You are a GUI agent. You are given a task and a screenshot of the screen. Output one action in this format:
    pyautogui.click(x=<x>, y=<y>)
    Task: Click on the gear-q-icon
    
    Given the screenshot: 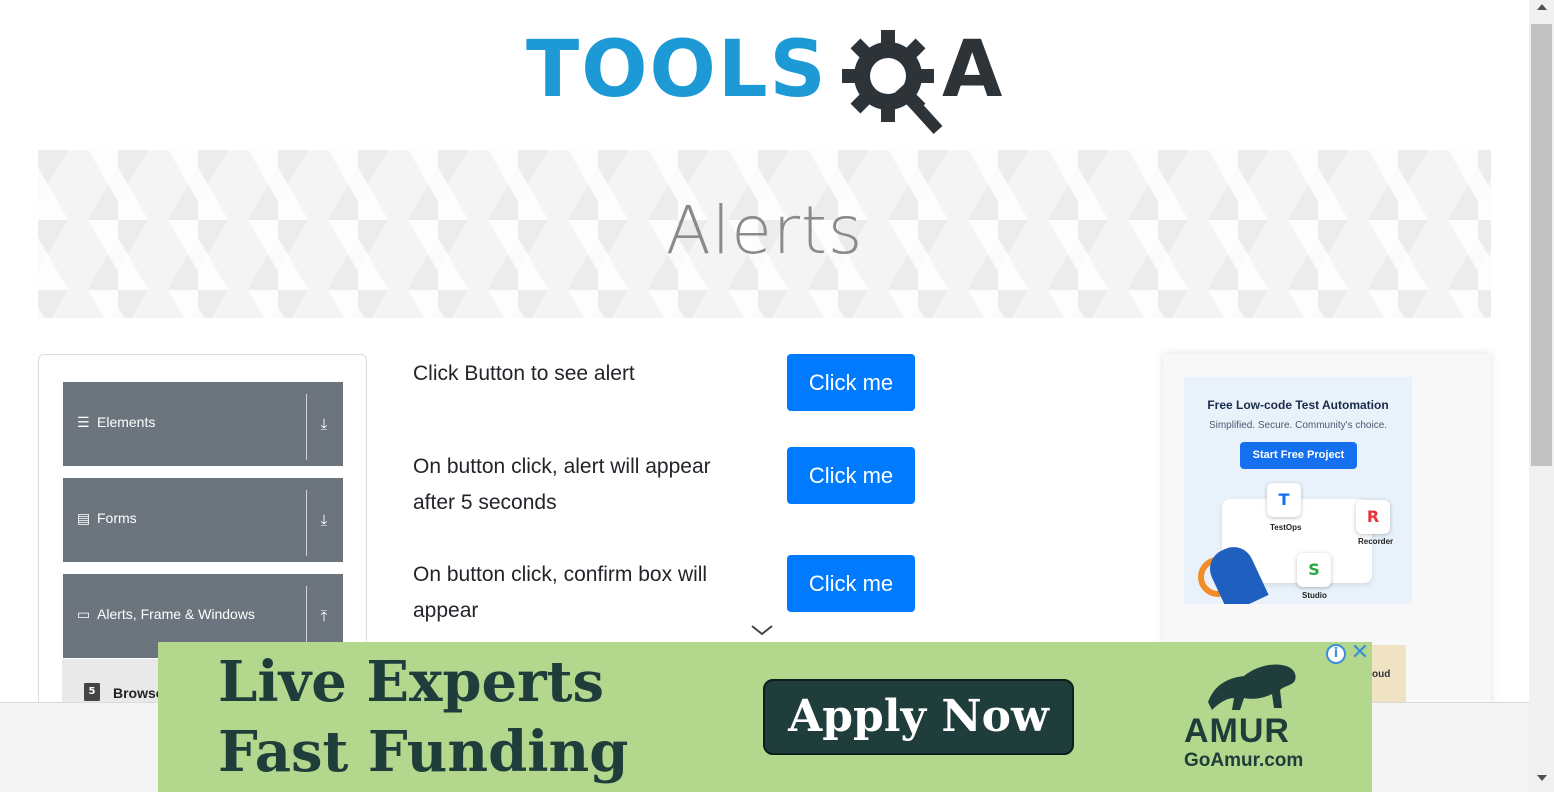 What is the action you would take?
    pyautogui.click(x=892, y=82)
    